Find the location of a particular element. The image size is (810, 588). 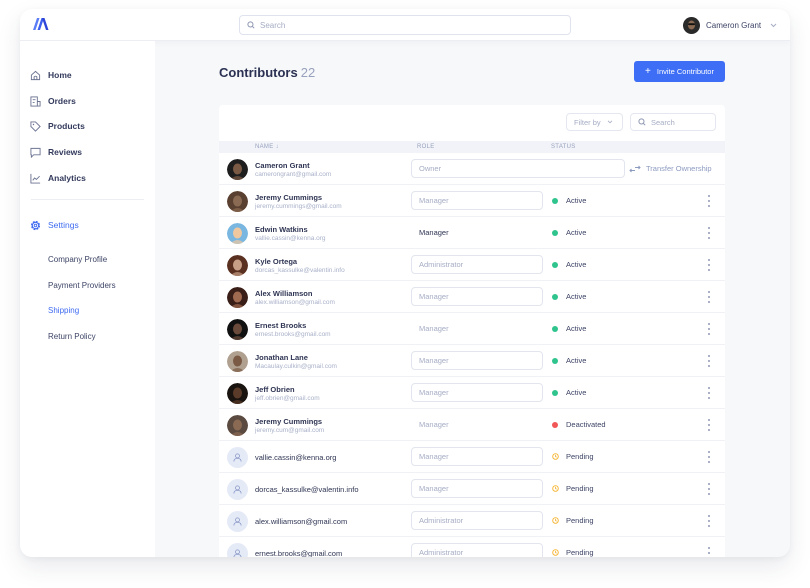

sort-arrow-icon: ↓ is located at coordinates (277, 147).